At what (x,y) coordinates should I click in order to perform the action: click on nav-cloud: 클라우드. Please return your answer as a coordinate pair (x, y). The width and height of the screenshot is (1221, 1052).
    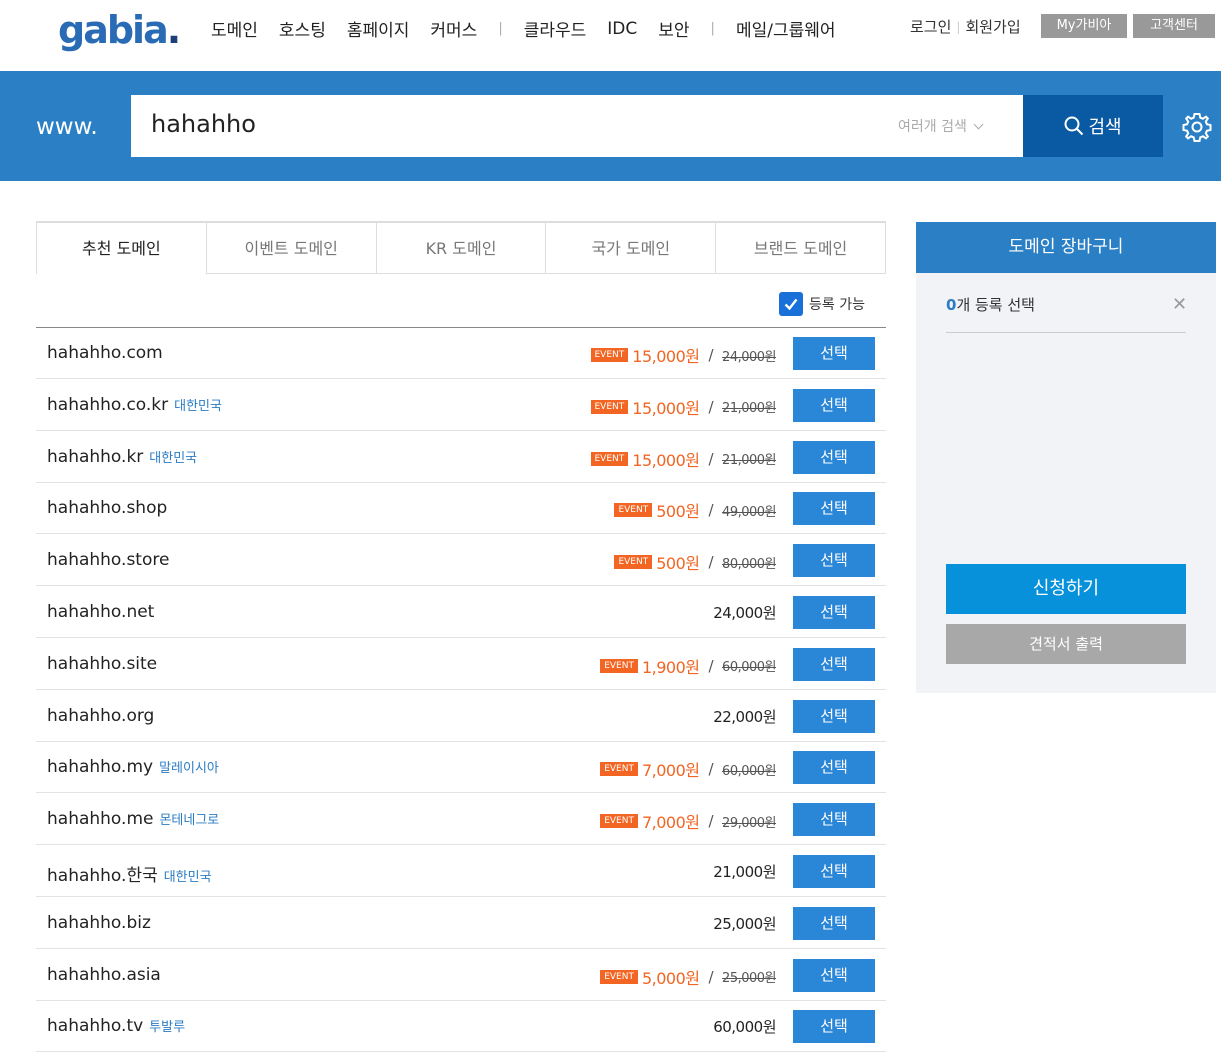
    Looking at the image, I should click on (555, 28).